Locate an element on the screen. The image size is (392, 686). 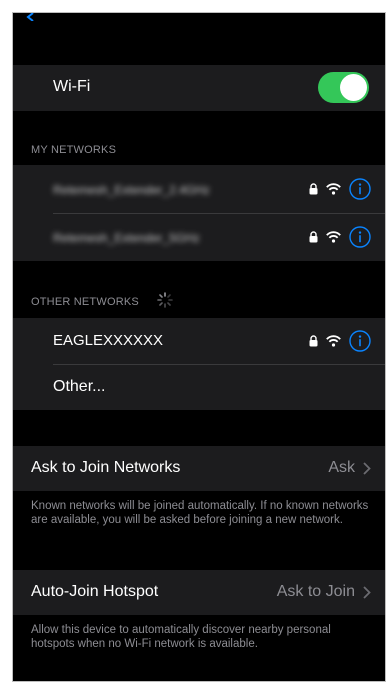
back-chevron-icon is located at coordinates (31, 17).